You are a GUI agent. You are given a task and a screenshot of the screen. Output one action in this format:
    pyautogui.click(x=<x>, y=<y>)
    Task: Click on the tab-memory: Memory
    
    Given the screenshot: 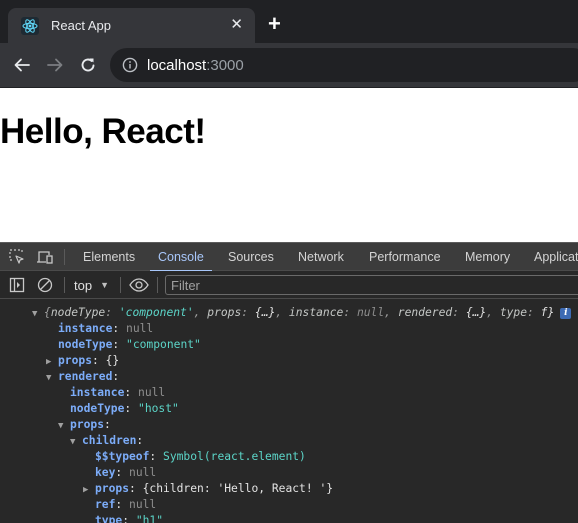 What is the action you would take?
    pyautogui.click(x=487, y=257)
    